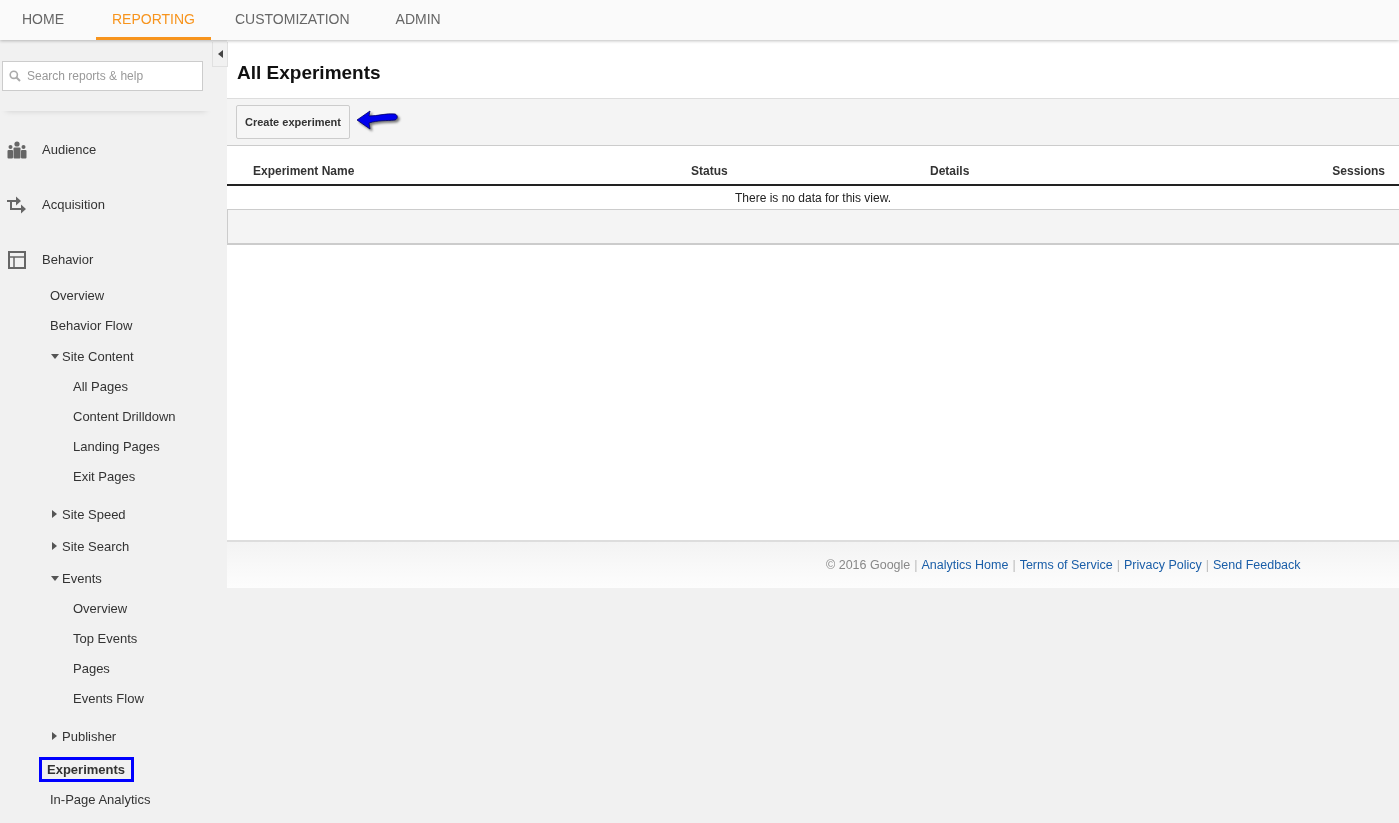 The image size is (1399, 823). I want to click on column-header: Sessions, so click(1358, 171).